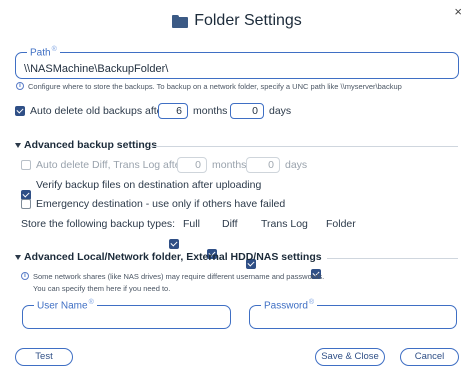 The image size is (474, 371). I want to click on folder-icon, so click(180, 21).